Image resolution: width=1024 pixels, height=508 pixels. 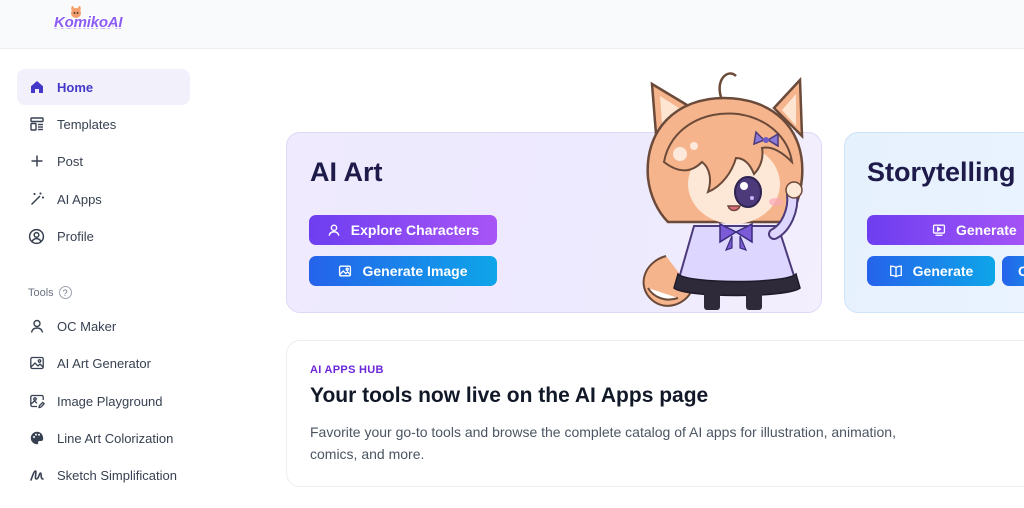 What do you see at coordinates (986, 230) in the screenshot?
I see `generate-story-label: Generate` at bounding box center [986, 230].